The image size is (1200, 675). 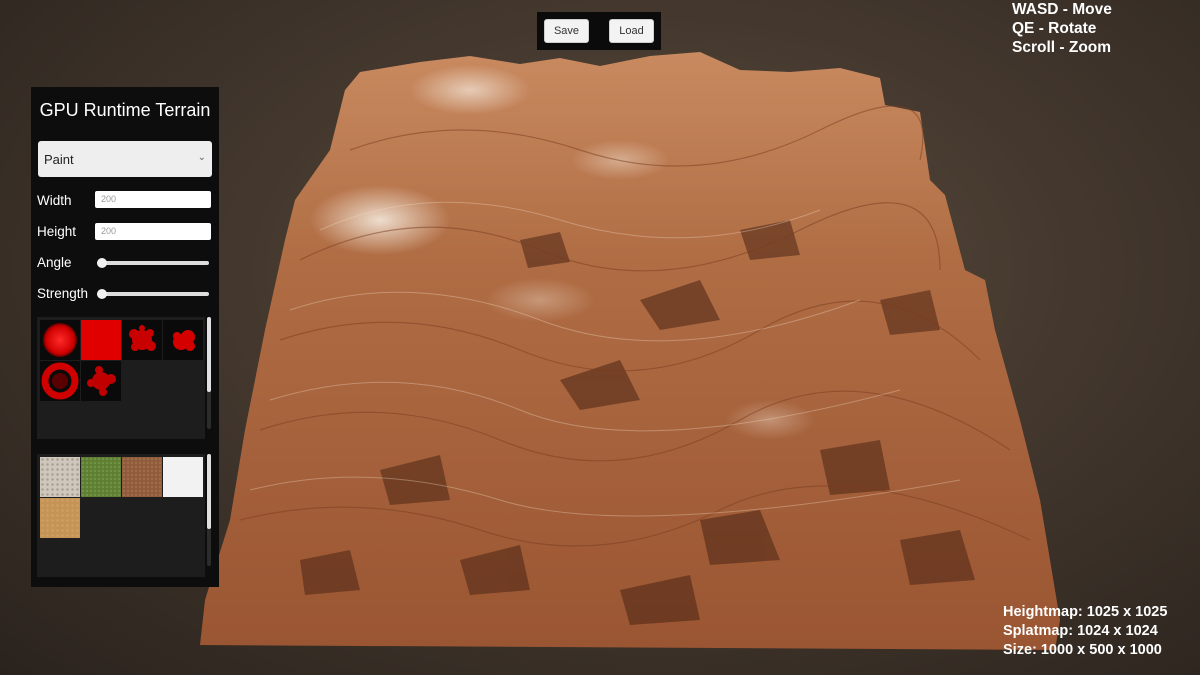 What do you see at coordinates (60, 381) in the screenshot?
I see `brush-ring-icon` at bounding box center [60, 381].